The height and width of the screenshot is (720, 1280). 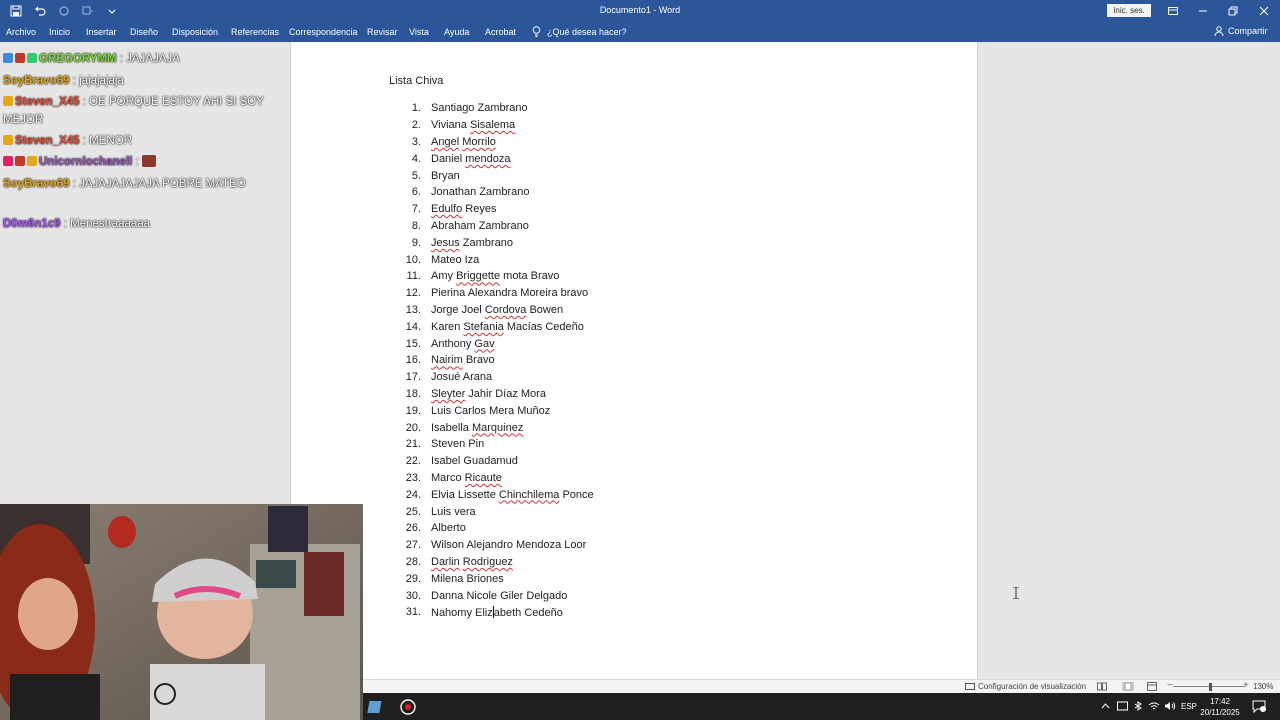 What do you see at coordinates (408, 707) in the screenshot?
I see `obs-icon` at bounding box center [408, 707].